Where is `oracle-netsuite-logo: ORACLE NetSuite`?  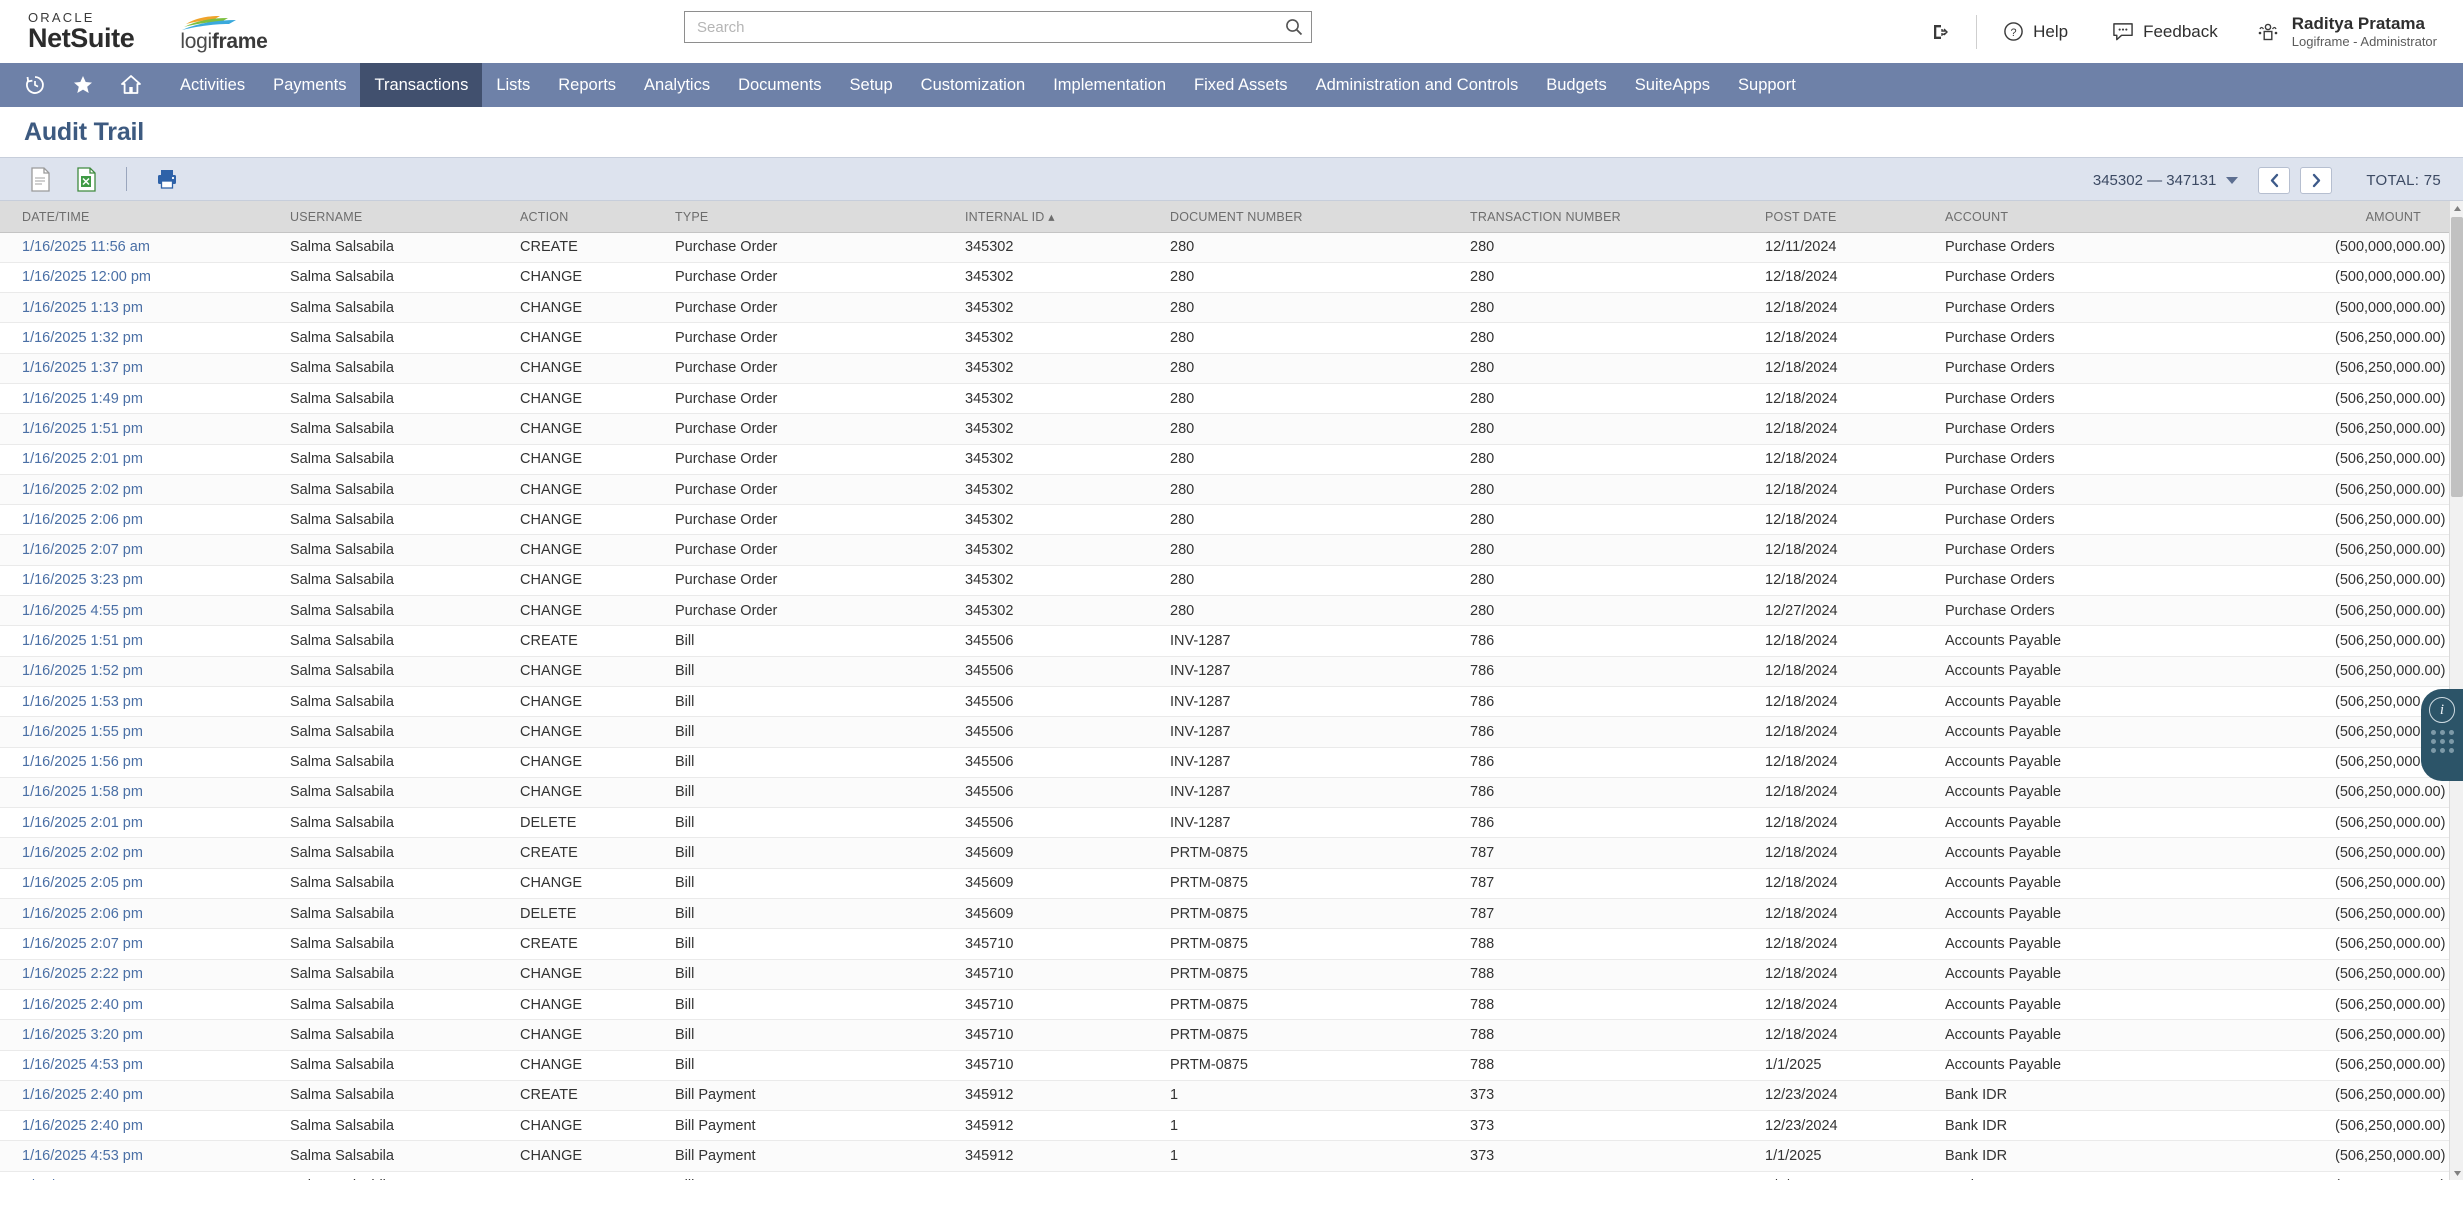
oracle-netsuite-logo: ORACLE NetSuite is located at coordinates (81, 31).